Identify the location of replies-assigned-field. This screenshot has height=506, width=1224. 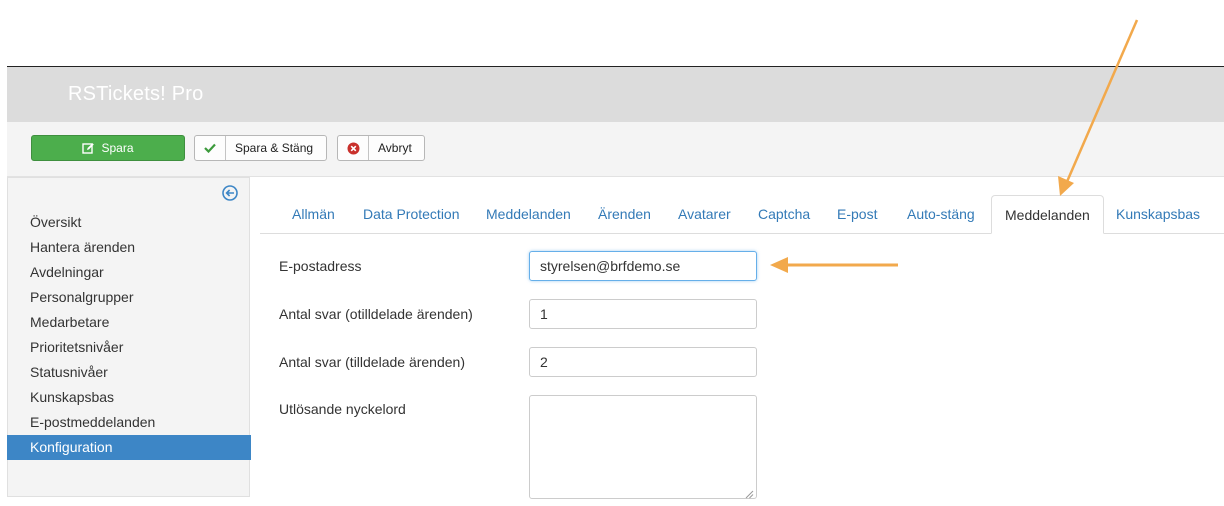
(643, 362).